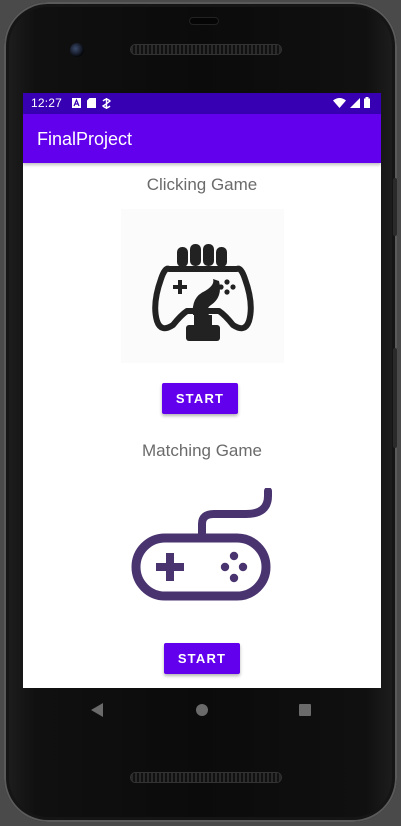 The width and height of the screenshot is (401, 826). What do you see at coordinates (106, 103) in the screenshot?
I see `data-saver-icon` at bounding box center [106, 103].